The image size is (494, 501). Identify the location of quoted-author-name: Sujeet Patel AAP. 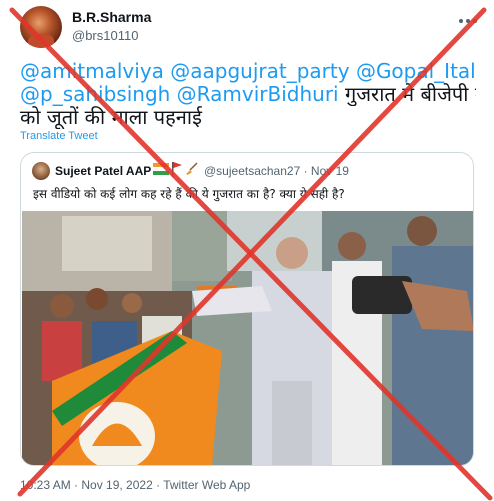
(103, 171).